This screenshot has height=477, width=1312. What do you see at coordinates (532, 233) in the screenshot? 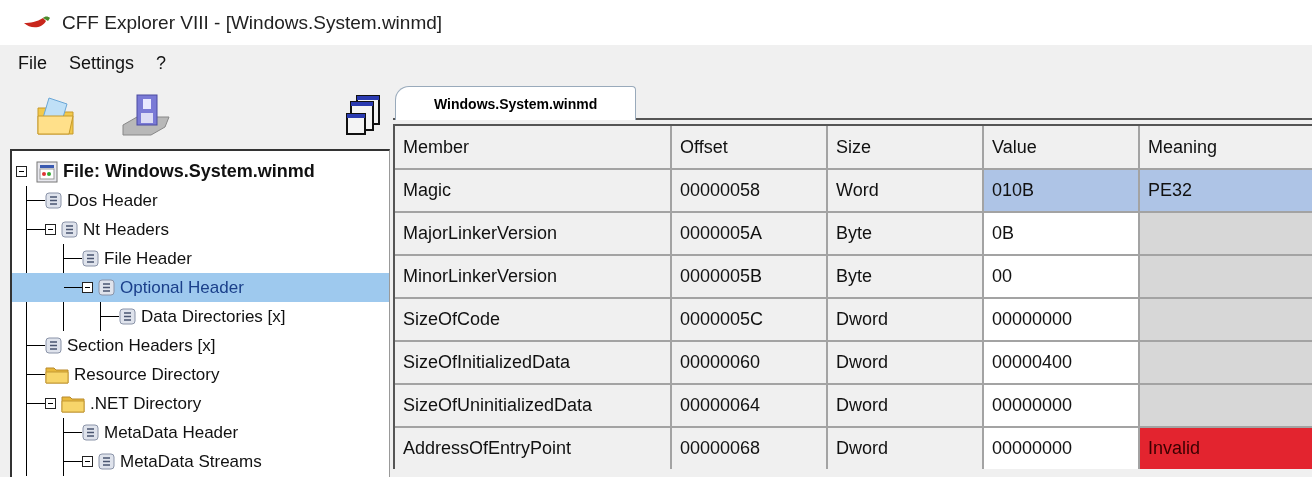
I see `table-cell: MajorLinkerVersion` at bounding box center [532, 233].